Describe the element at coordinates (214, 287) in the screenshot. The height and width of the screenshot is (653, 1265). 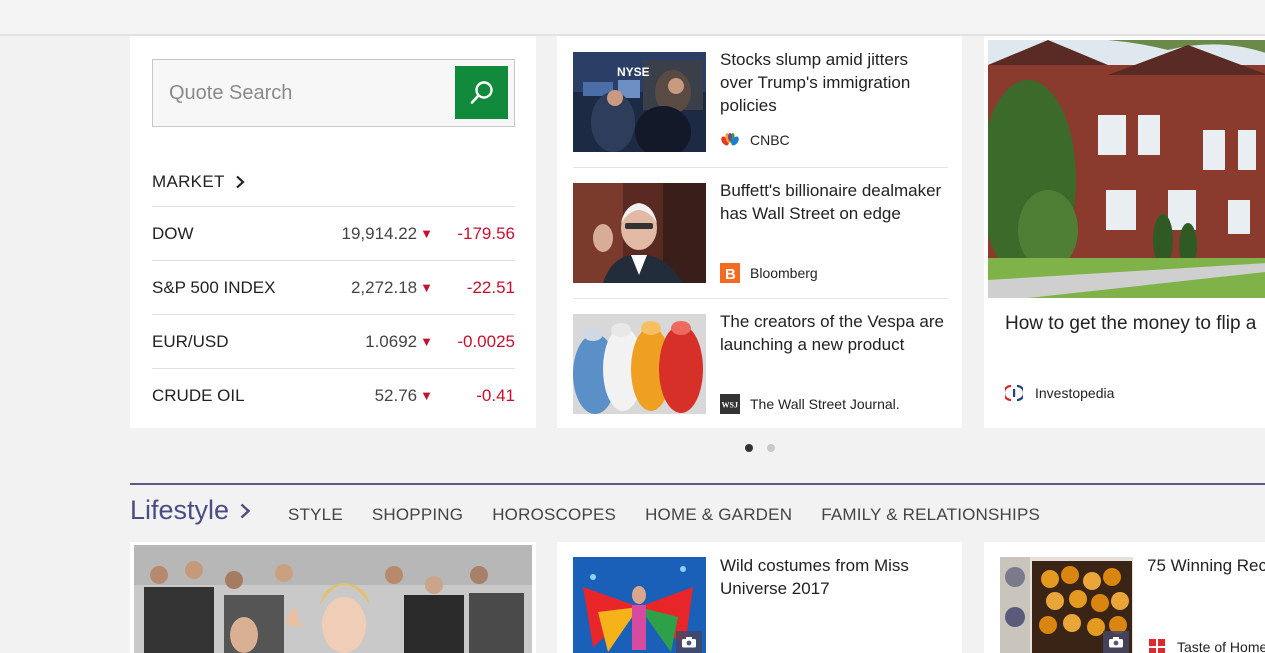
I see `market-row-name: S&P 500 INDEX` at that location.